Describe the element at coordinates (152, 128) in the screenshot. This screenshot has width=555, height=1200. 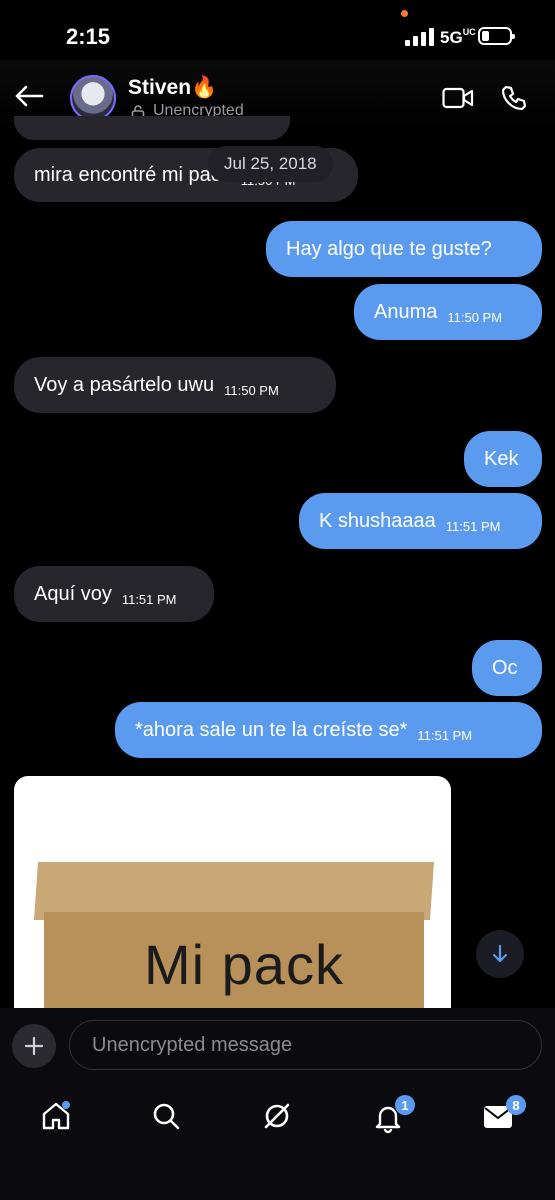
I see `message-bubble-partial` at that location.